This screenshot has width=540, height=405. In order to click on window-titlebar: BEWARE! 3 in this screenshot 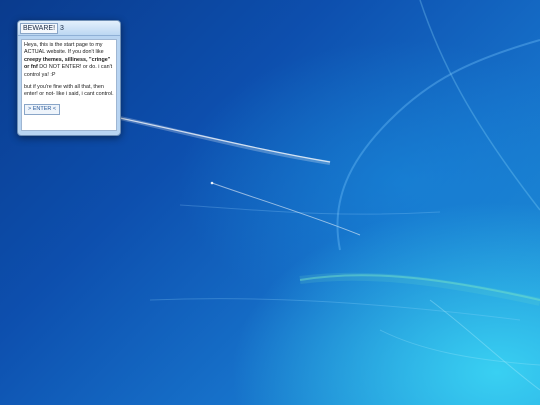, I will do `click(69, 28)`.